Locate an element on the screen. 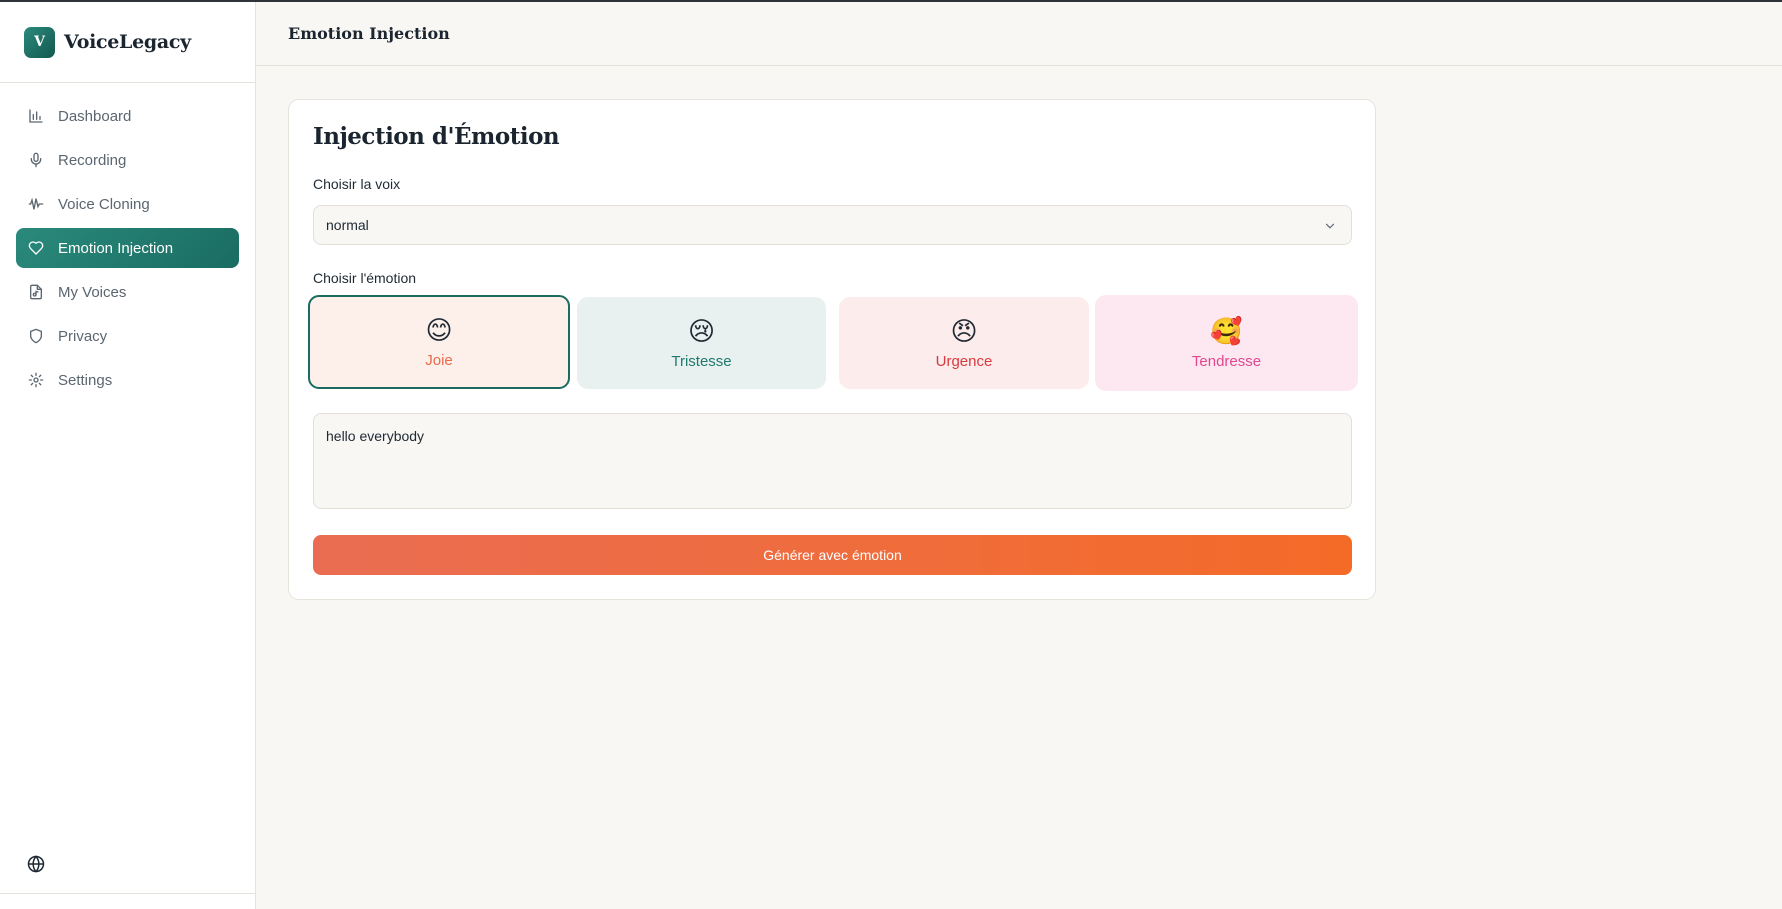 The image size is (1782, 909). voice-label: Choisir la voix is located at coordinates (357, 184).